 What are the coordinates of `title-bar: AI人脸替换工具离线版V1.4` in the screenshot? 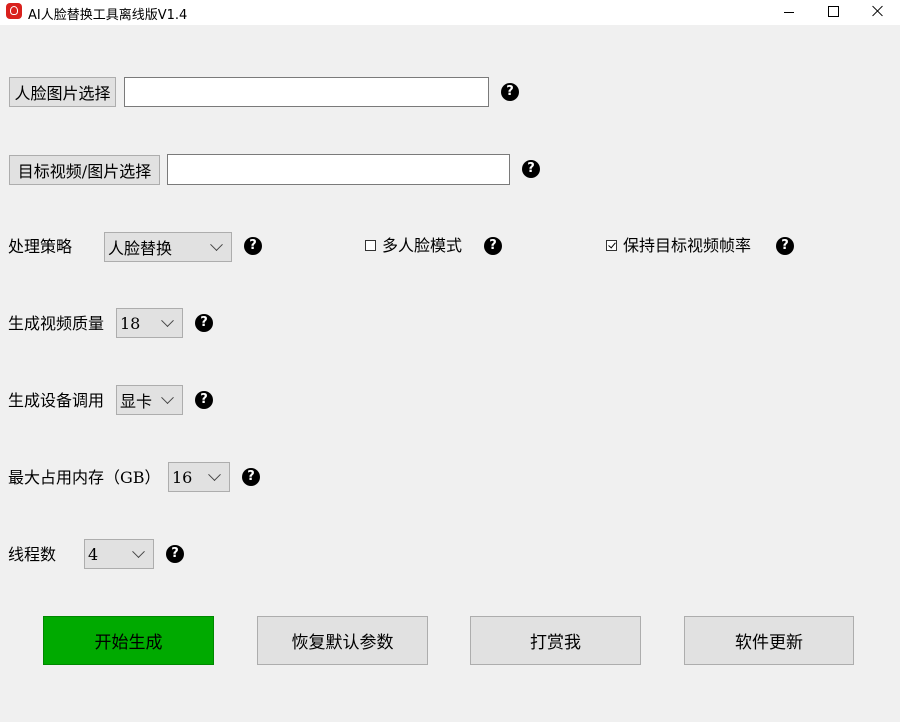 It's located at (450, 12).